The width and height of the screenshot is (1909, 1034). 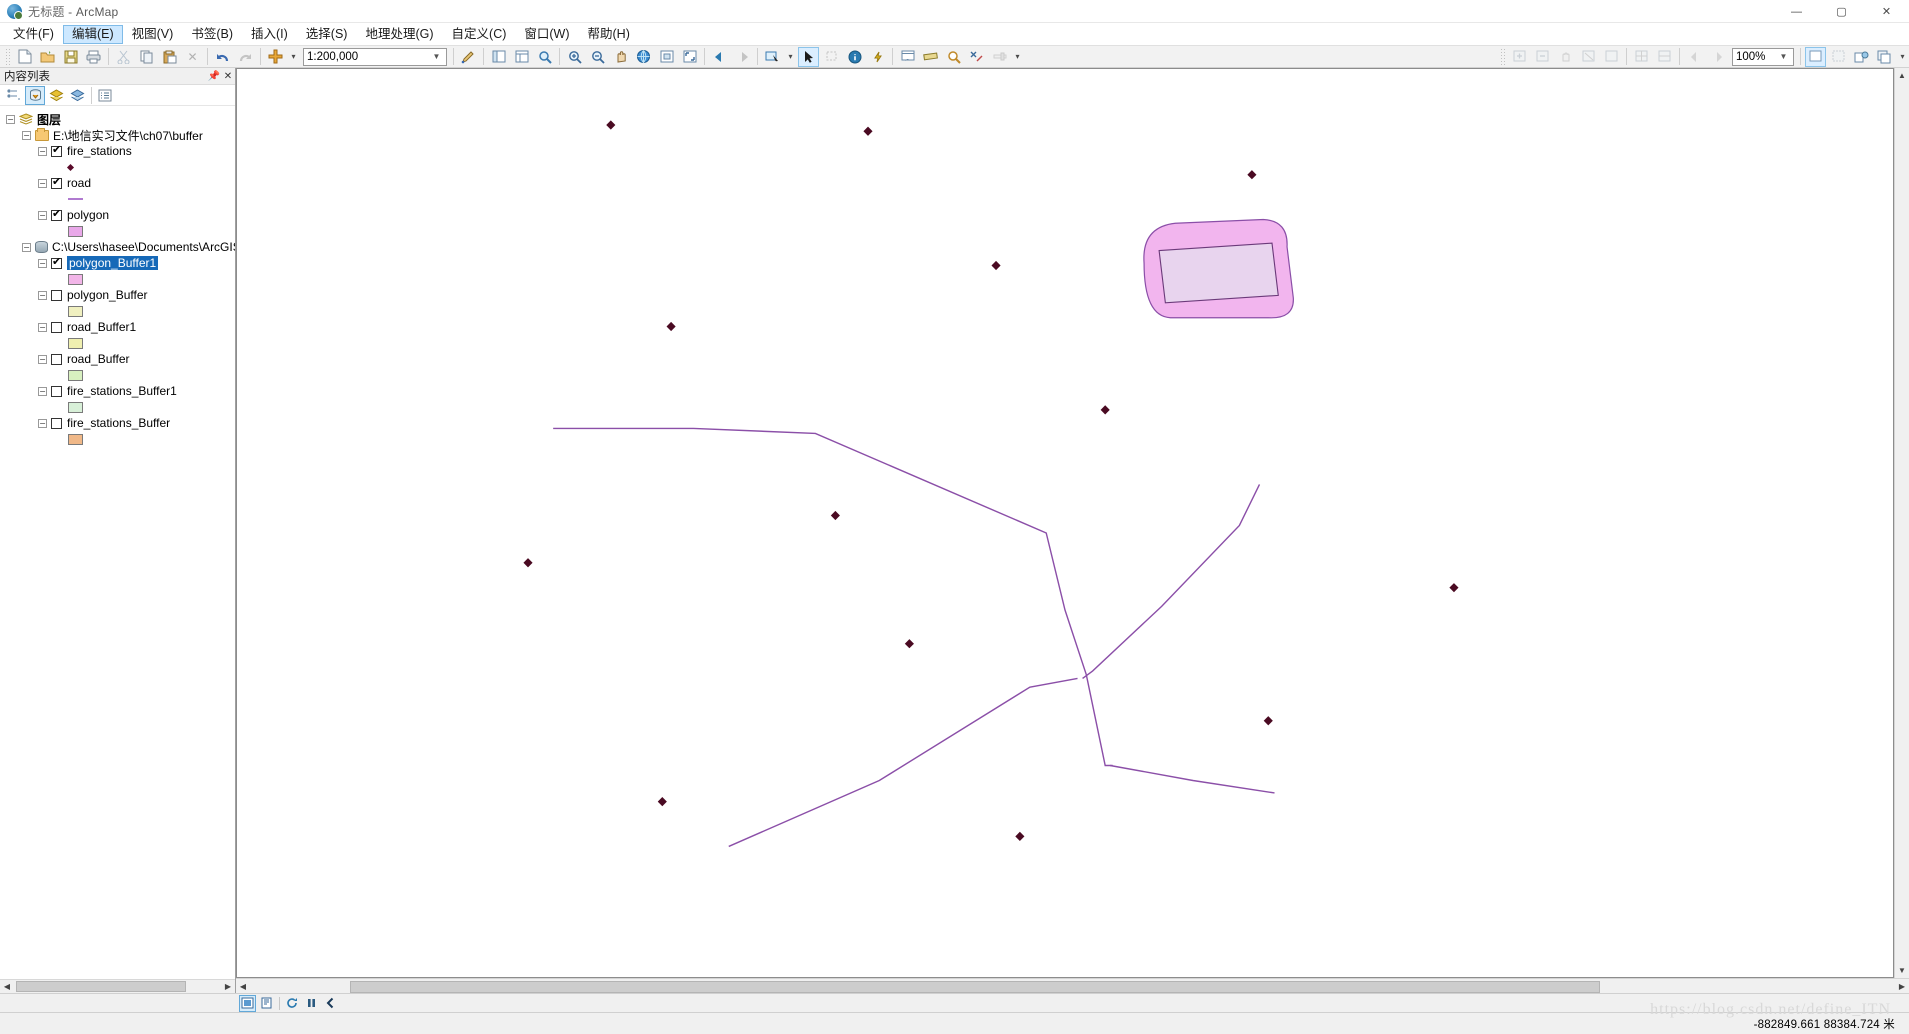 What do you see at coordinates (742, 57) in the screenshot?
I see `forward-extent-icon` at bounding box center [742, 57].